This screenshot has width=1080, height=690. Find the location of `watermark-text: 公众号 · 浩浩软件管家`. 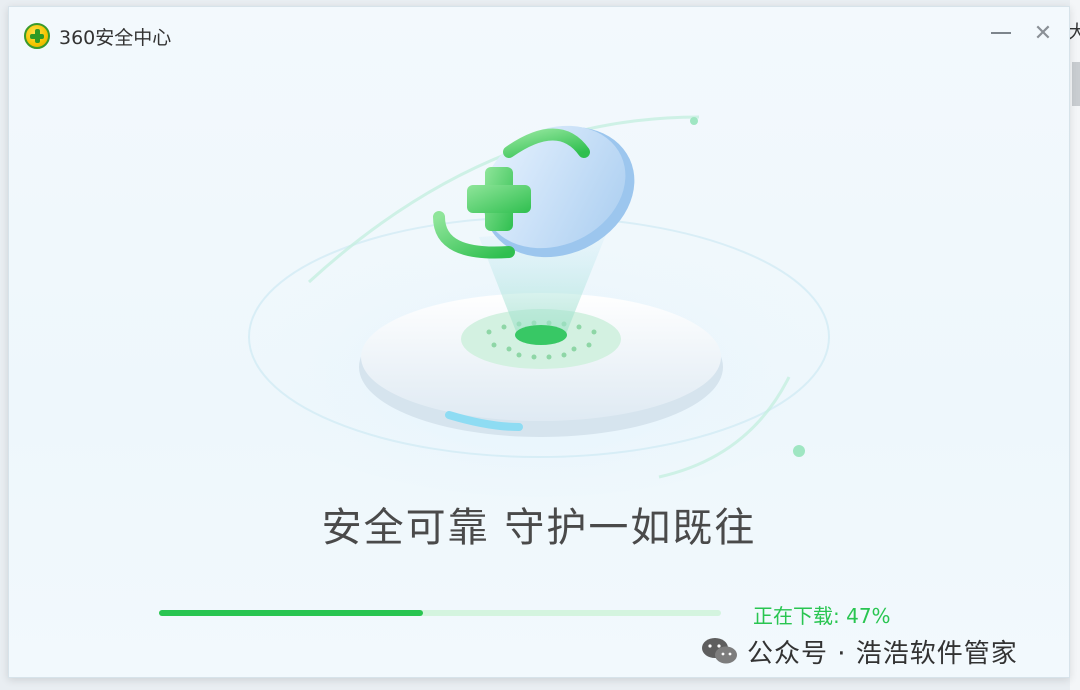

watermark-text: 公众号 · 浩浩软件管家 is located at coordinates (882, 653).